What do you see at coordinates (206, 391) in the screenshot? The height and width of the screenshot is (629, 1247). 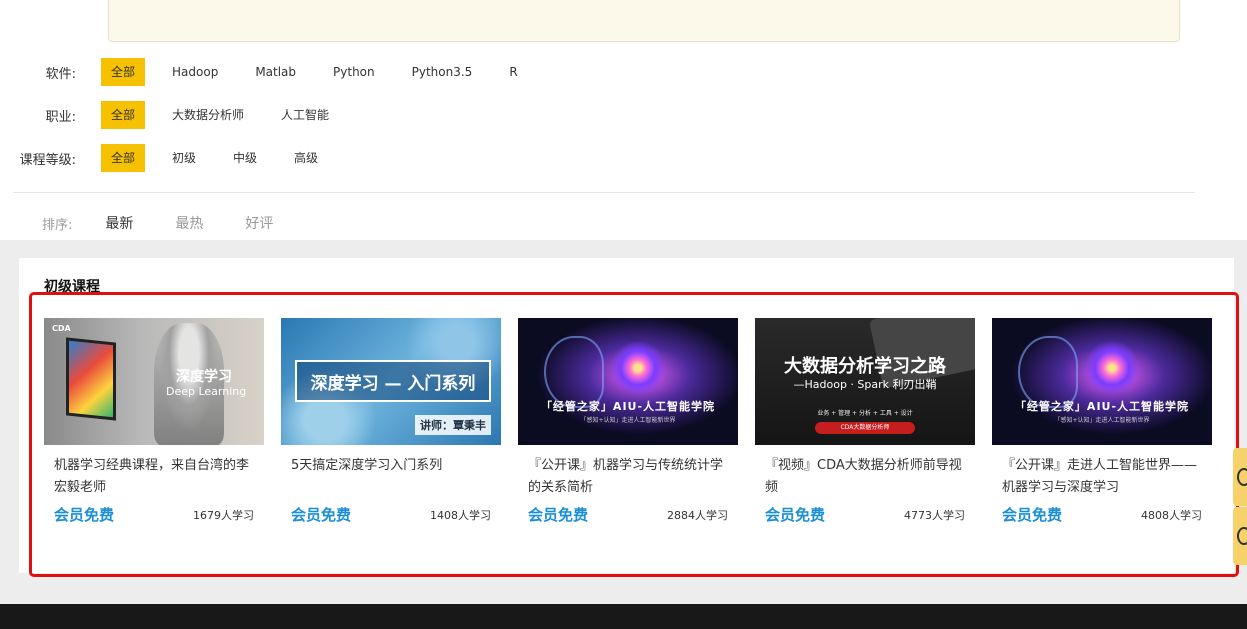 I see `thumbnail-subtitle: Deep Learning` at bounding box center [206, 391].